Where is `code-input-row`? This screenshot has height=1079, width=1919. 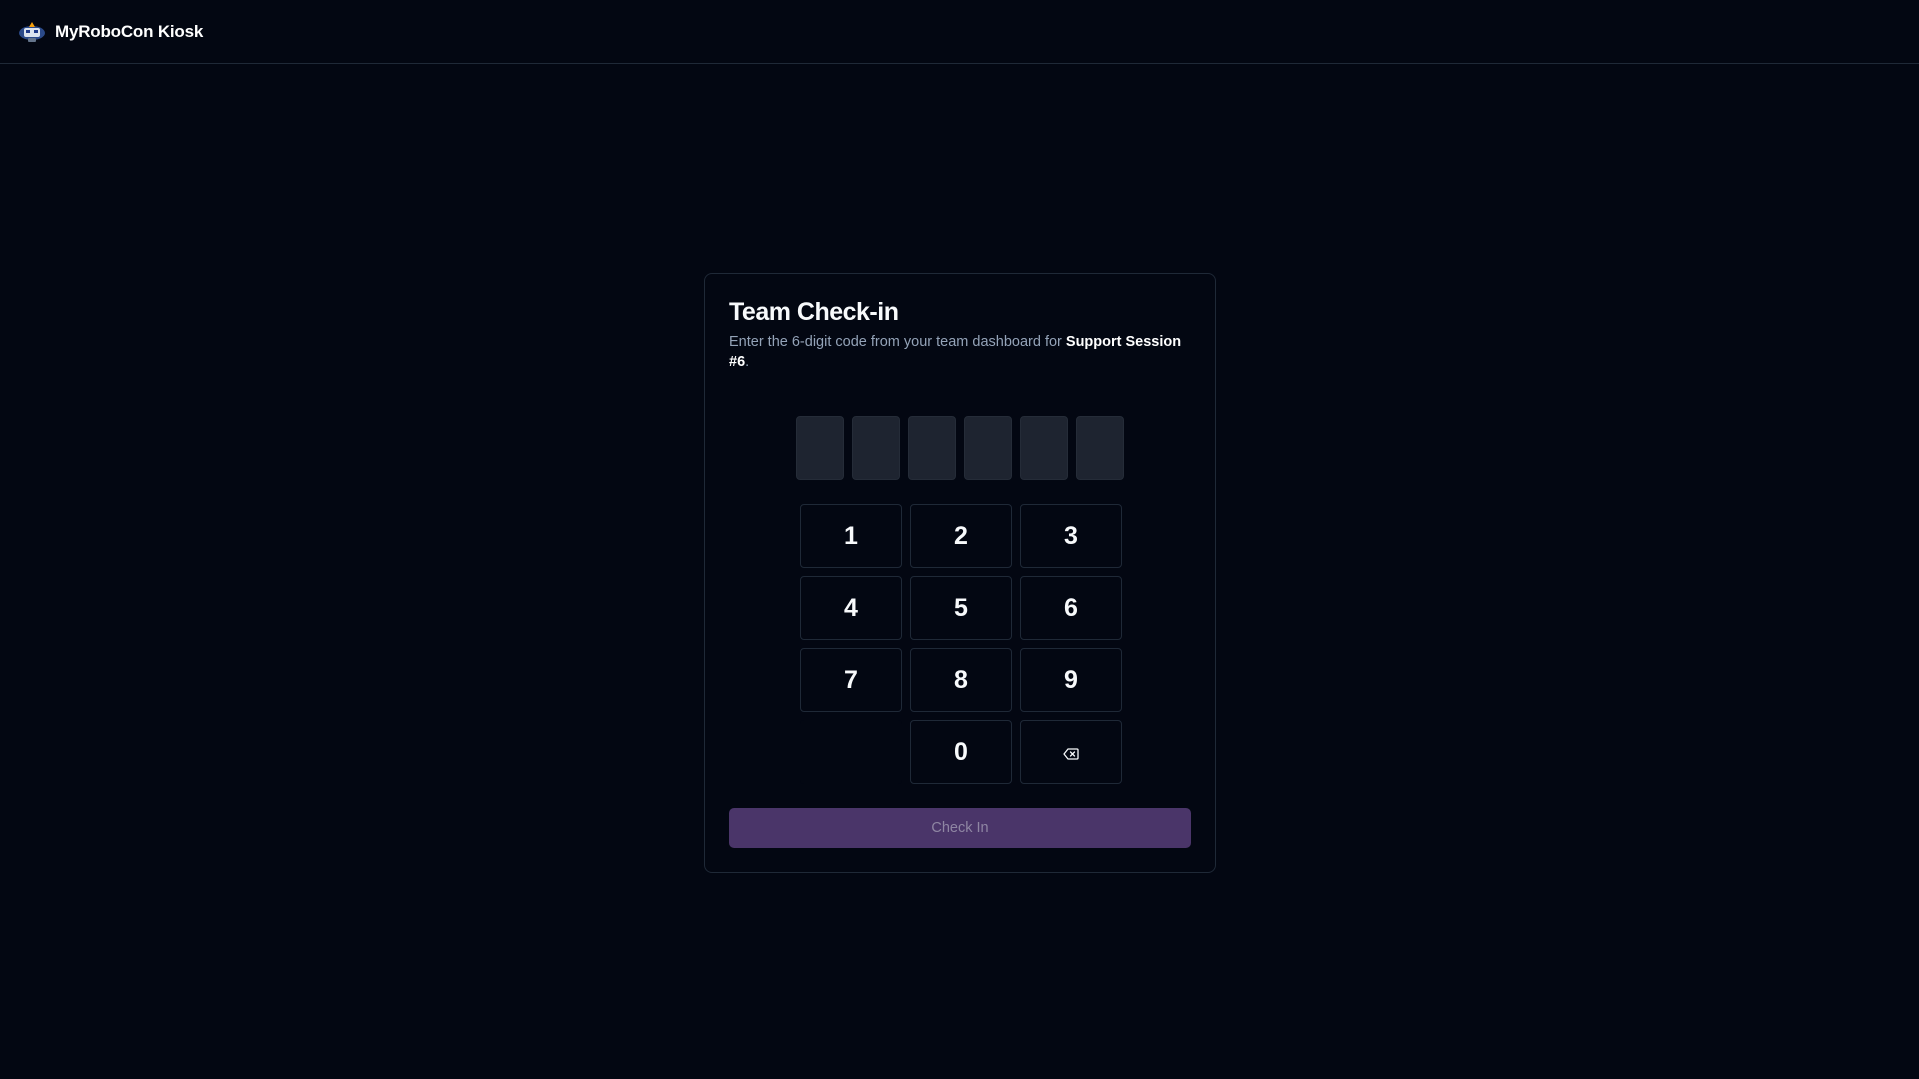
code-input-row is located at coordinates (960, 448).